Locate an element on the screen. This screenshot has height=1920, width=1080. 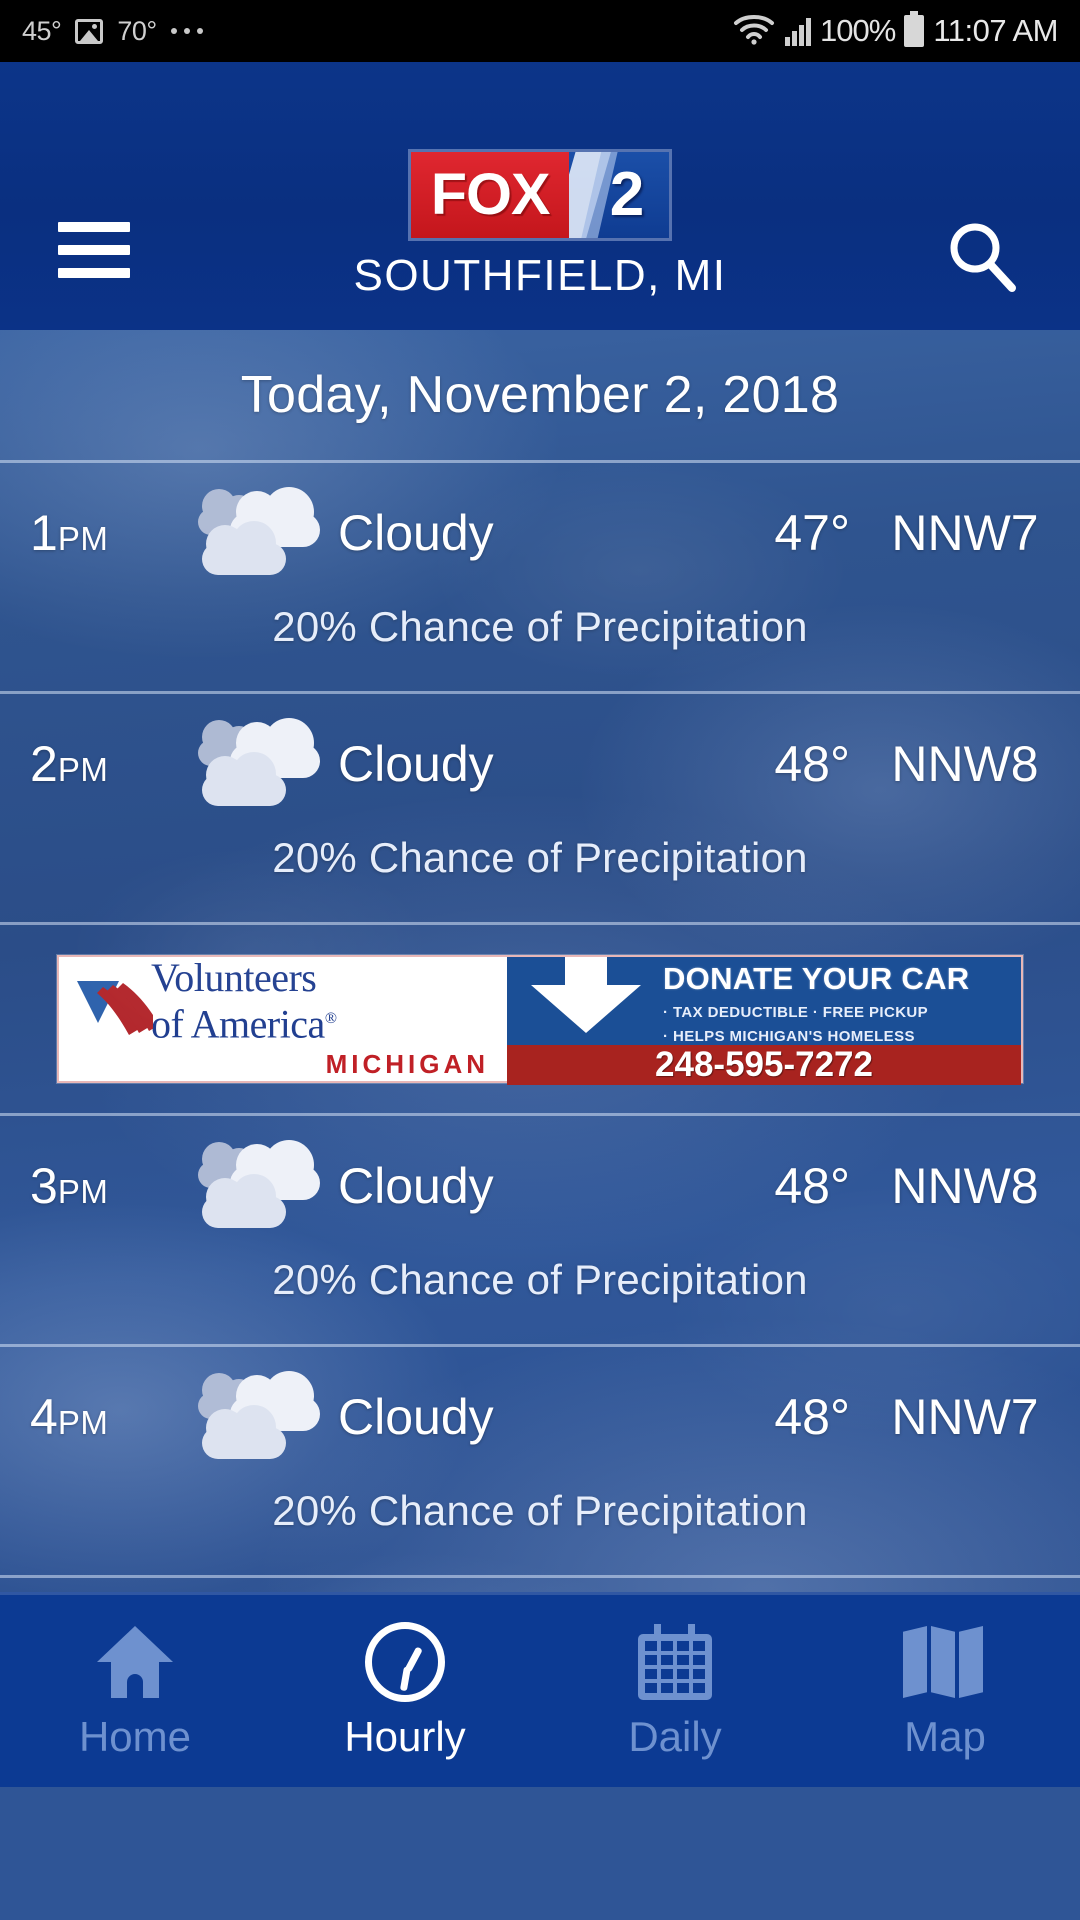
hour-time: 2PM is located at coordinates (110, 764).